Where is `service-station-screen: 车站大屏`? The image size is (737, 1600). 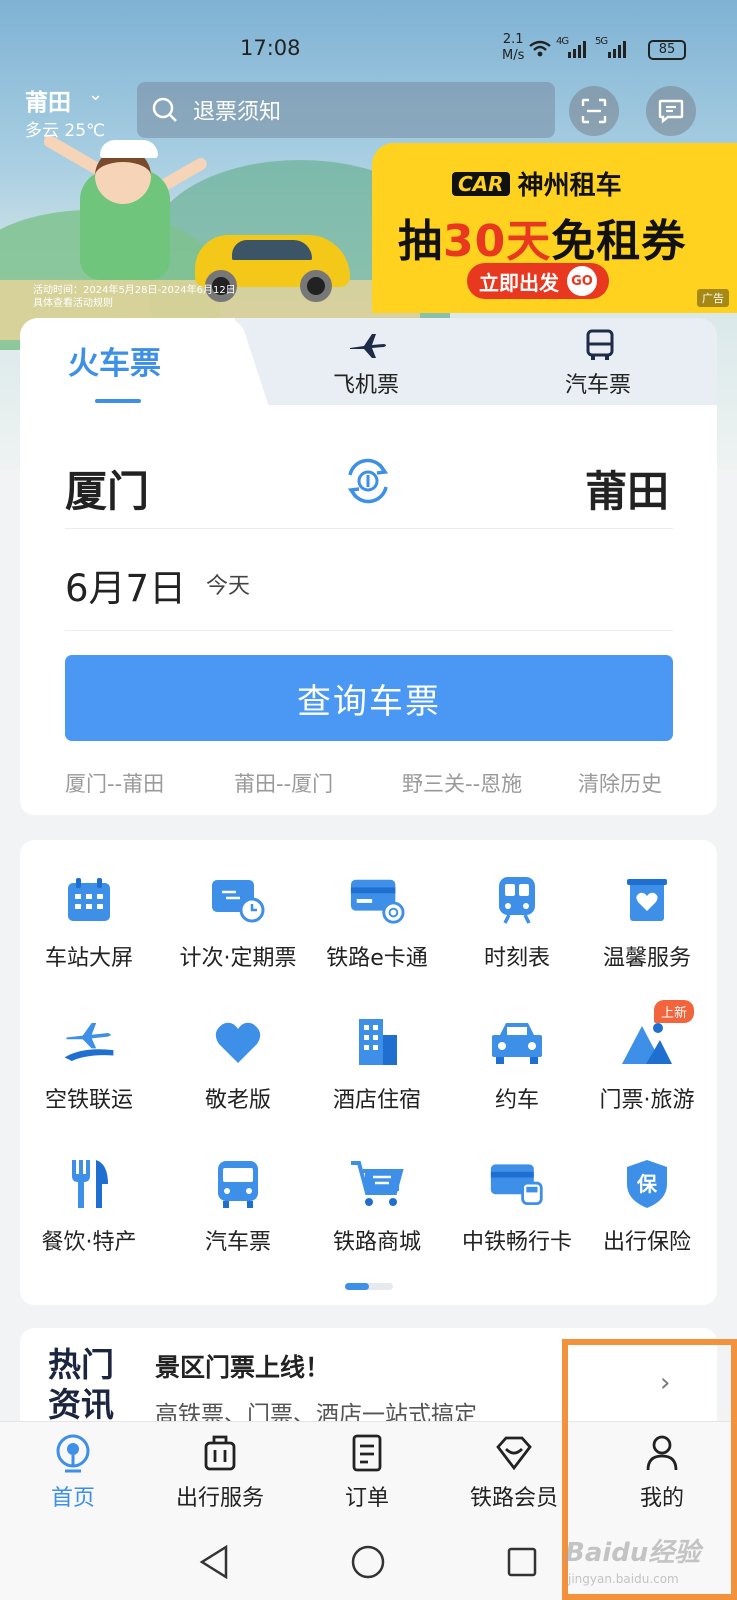 service-station-screen: 车站大屏 is located at coordinates (89, 922).